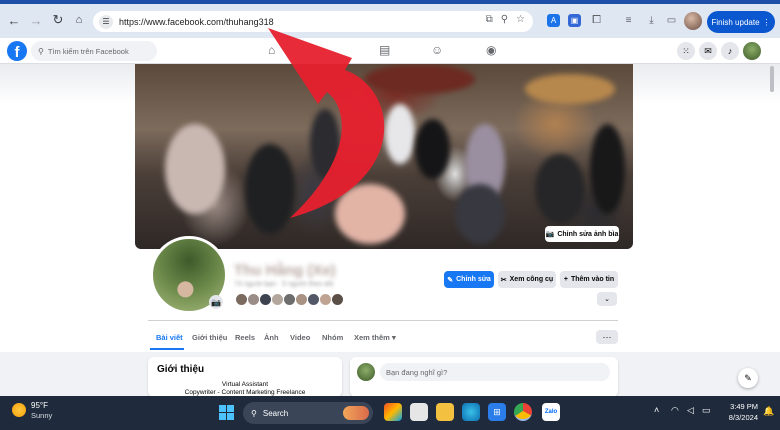 The width and height of the screenshot is (780, 430). What do you see at coordinates (743, 417) in the screenshot?
I see `clock-date: 8/3/2024` at bounding box center [743, 417].